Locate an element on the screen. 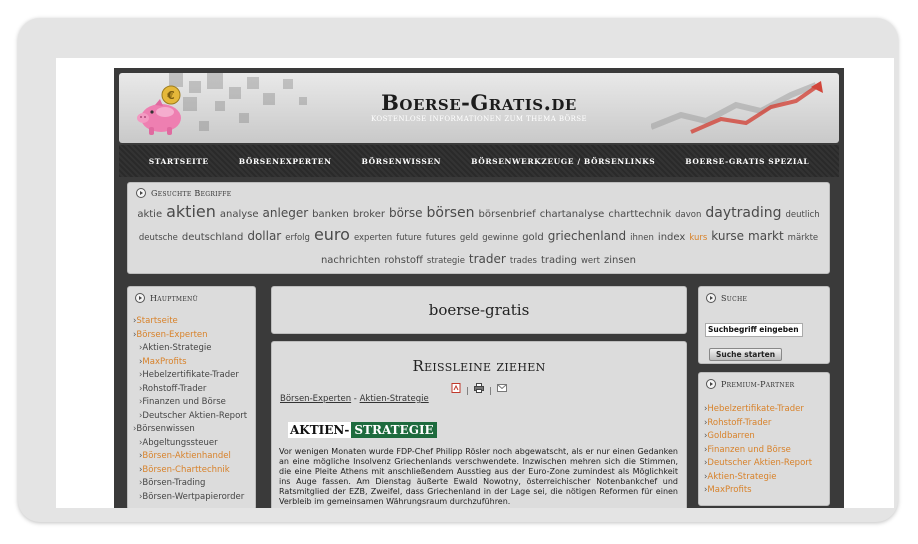 This screenshot has width=918, height=544. tag-trades: trades is located at coordinates (523, 261).